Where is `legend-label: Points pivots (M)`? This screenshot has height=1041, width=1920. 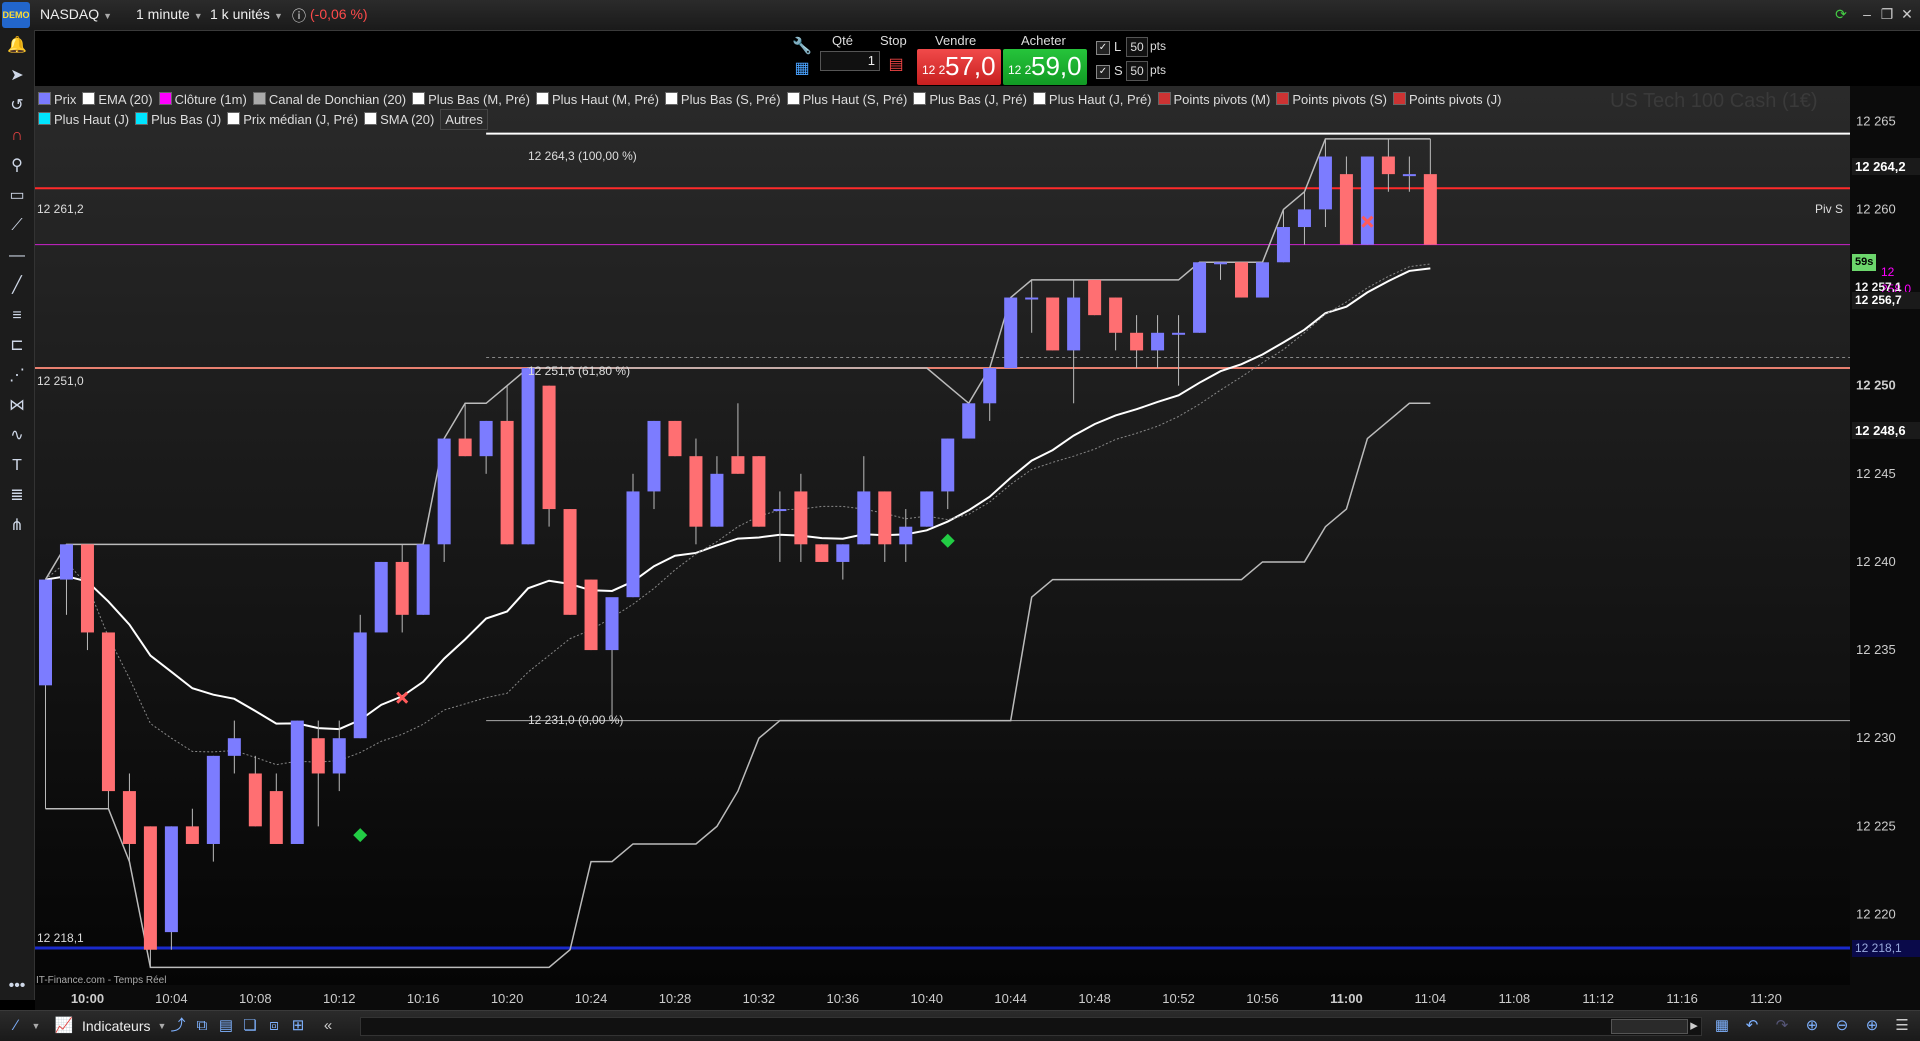 legend-label: Points pivots (M) is located at coordinates (1222, 99).